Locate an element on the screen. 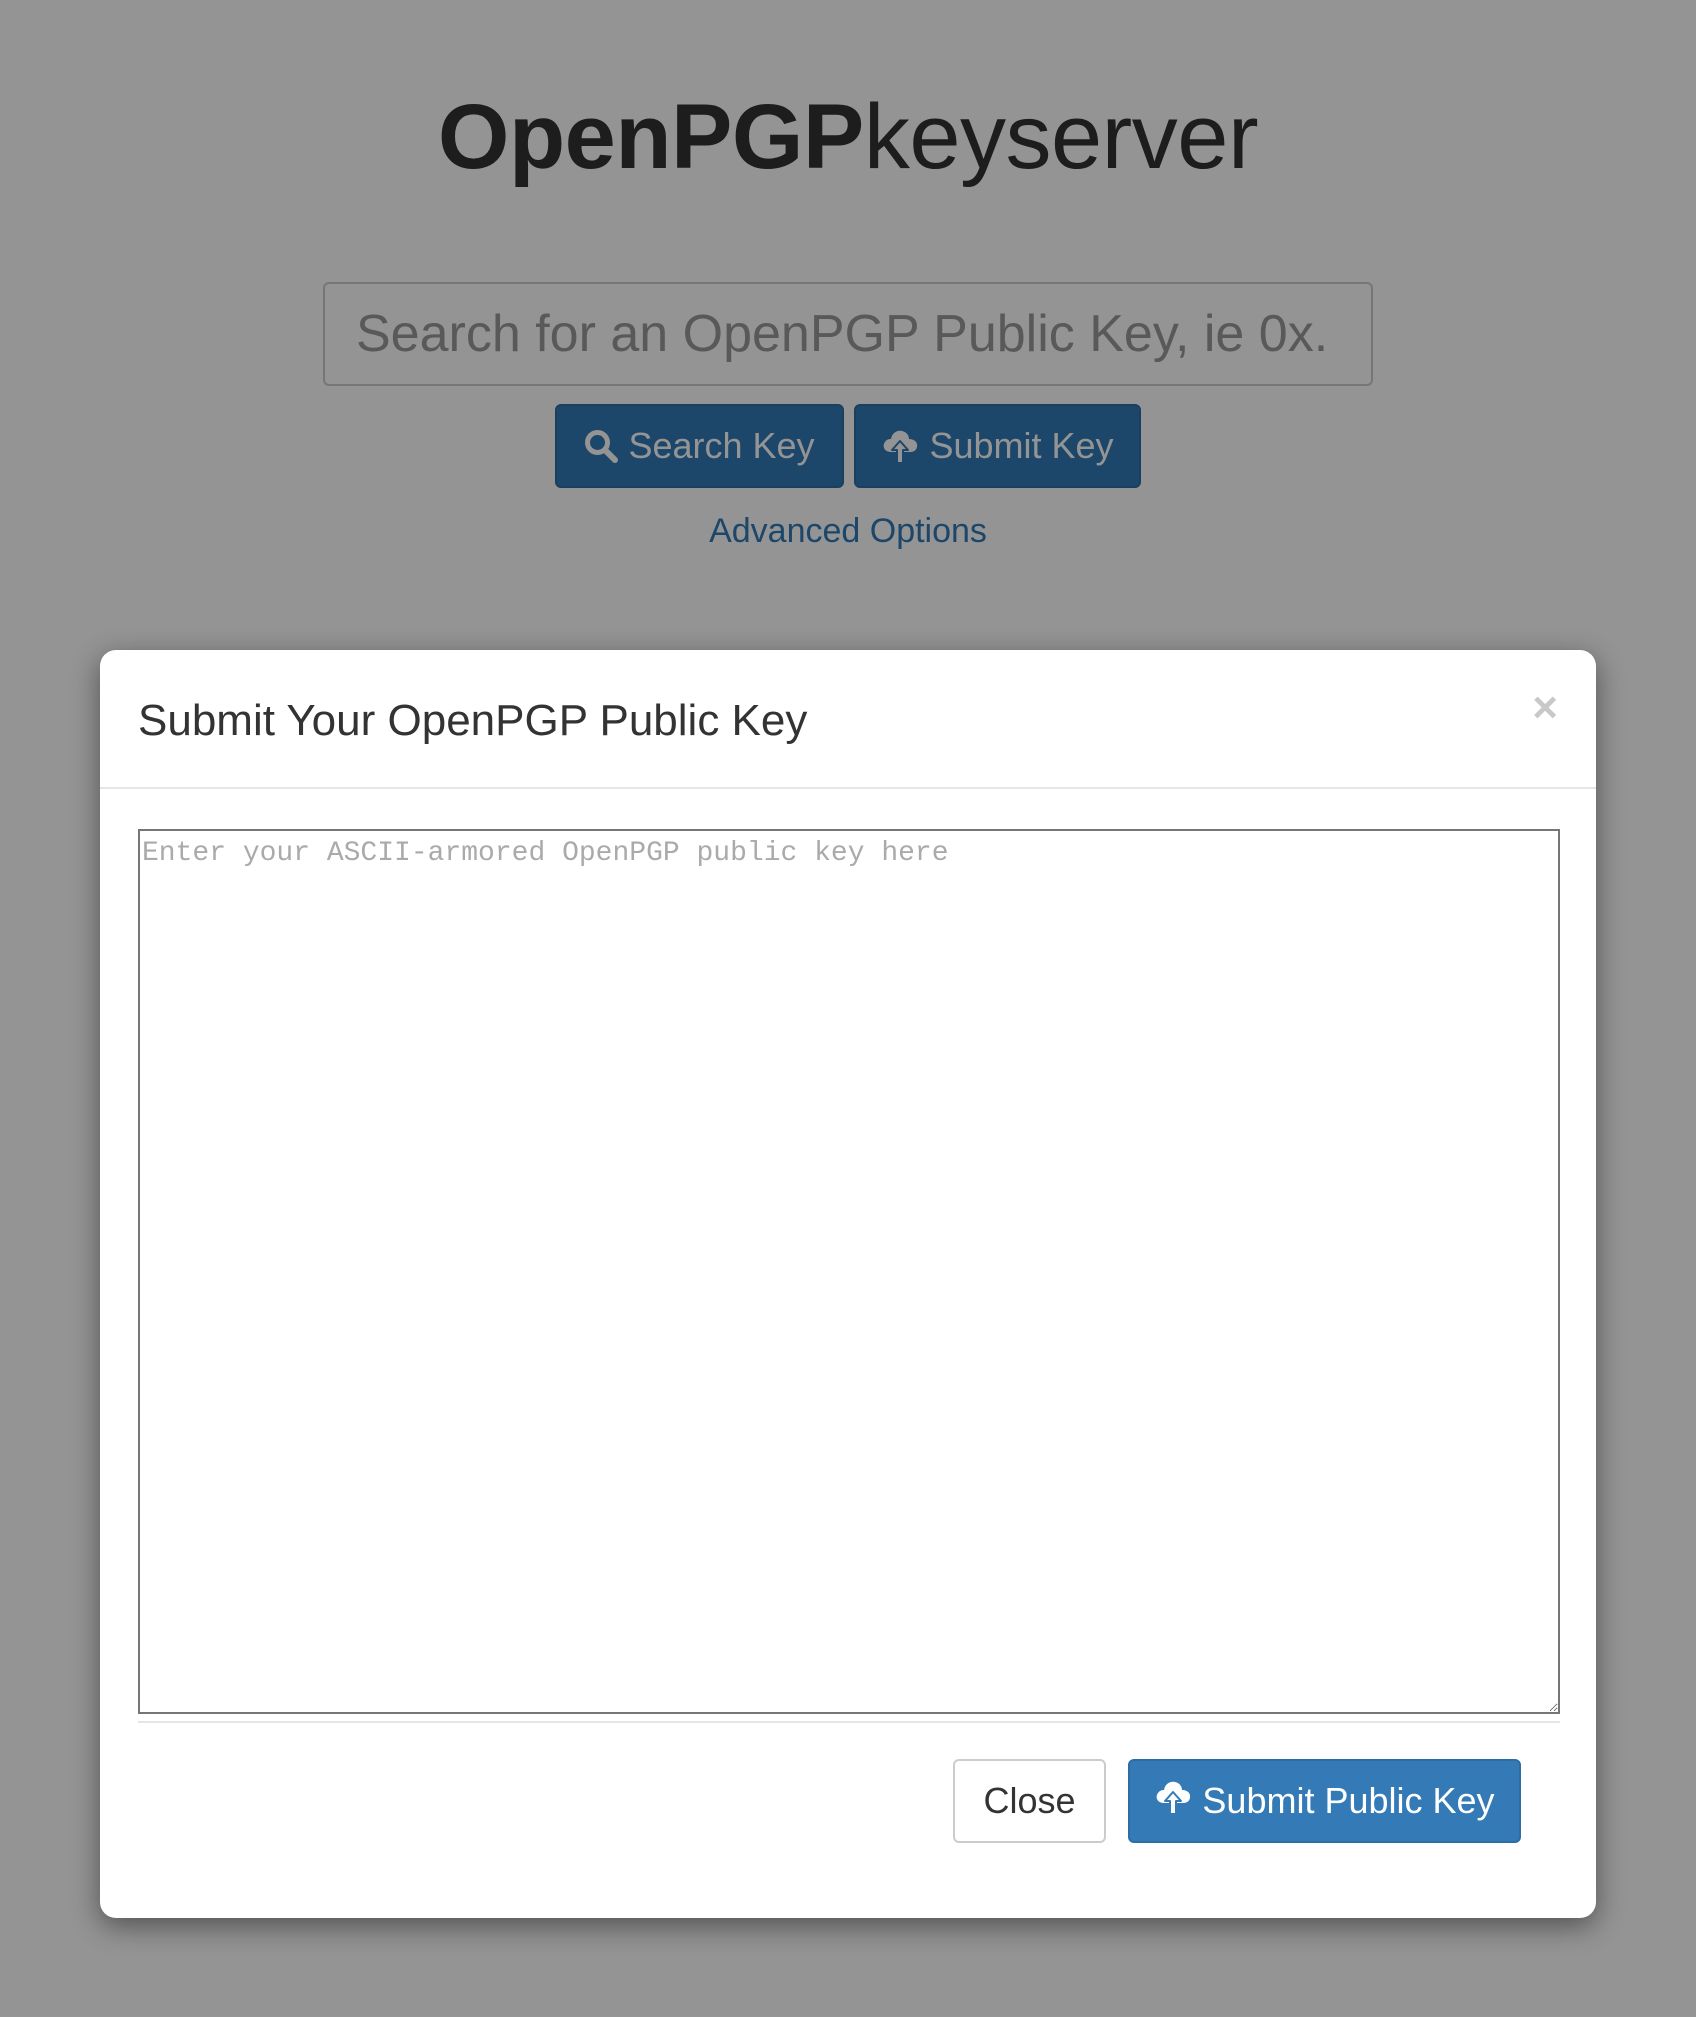  submit-public-key-button: Submit Public Key is located at coordinates (1324, 1801).